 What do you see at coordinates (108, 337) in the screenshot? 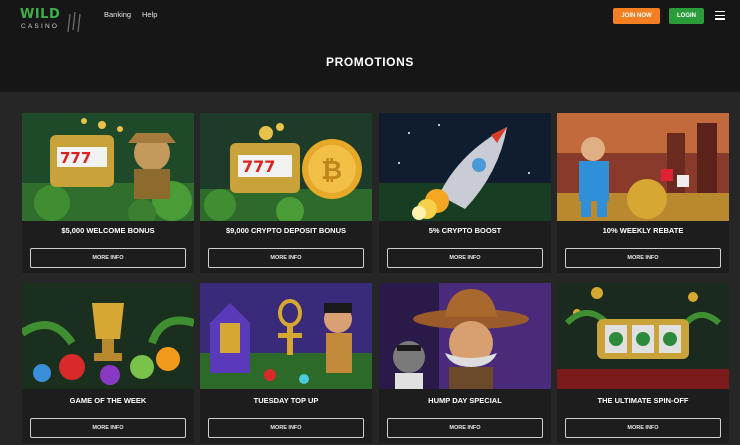
I see `jungle-fruit-trophy-image` at bounding box center [108, 337].